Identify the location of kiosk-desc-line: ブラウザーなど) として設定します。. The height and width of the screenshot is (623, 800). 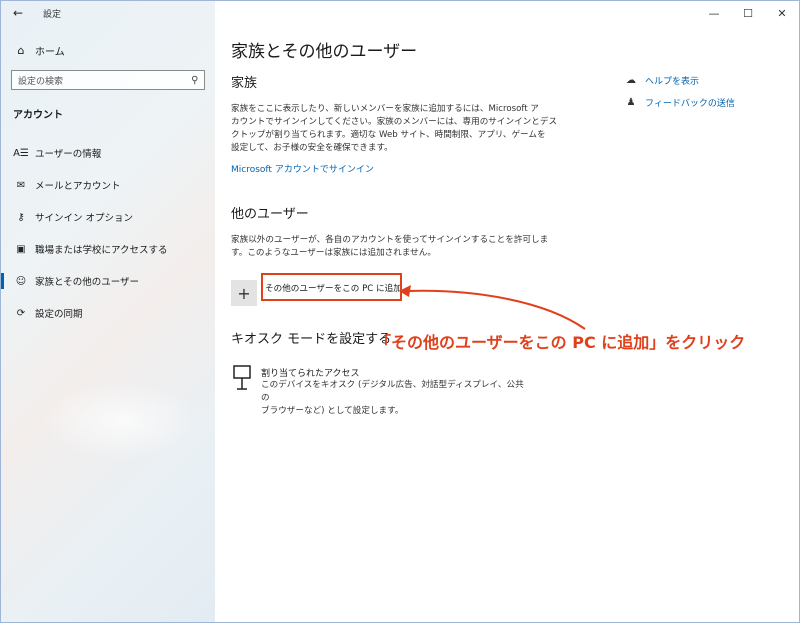
(332, 411).